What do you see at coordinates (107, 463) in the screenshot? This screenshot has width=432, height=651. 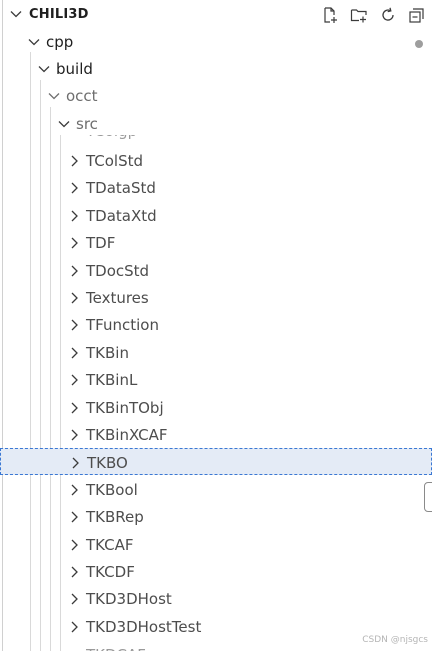 I see `tree-item-label: TKBO` at bounding box center [107, 463].